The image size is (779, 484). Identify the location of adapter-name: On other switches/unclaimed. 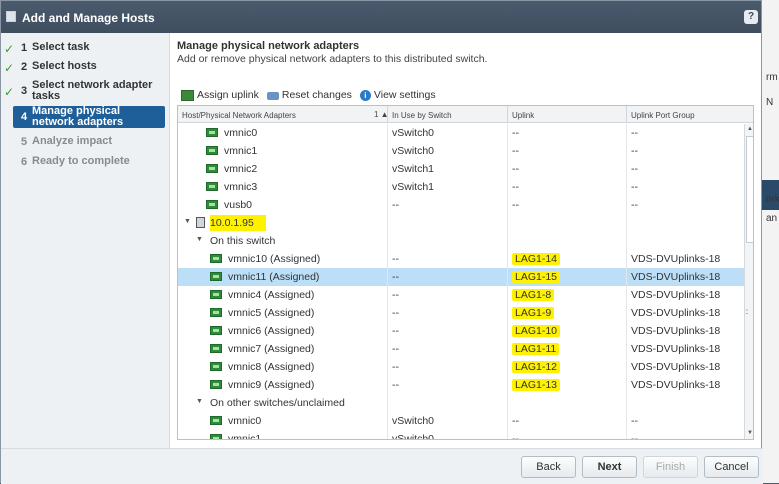
(277, 403).